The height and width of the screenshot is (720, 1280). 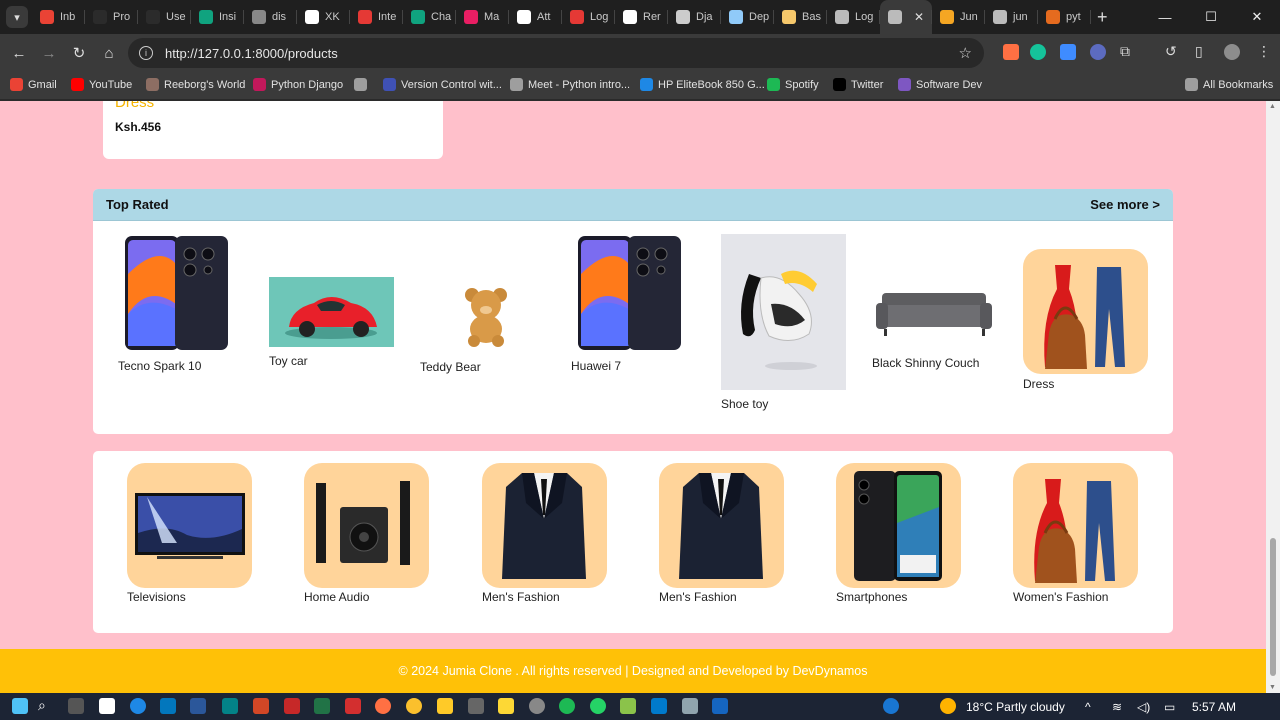 I want to click on battery-icon: ▭, so click(x=1169, y=707).